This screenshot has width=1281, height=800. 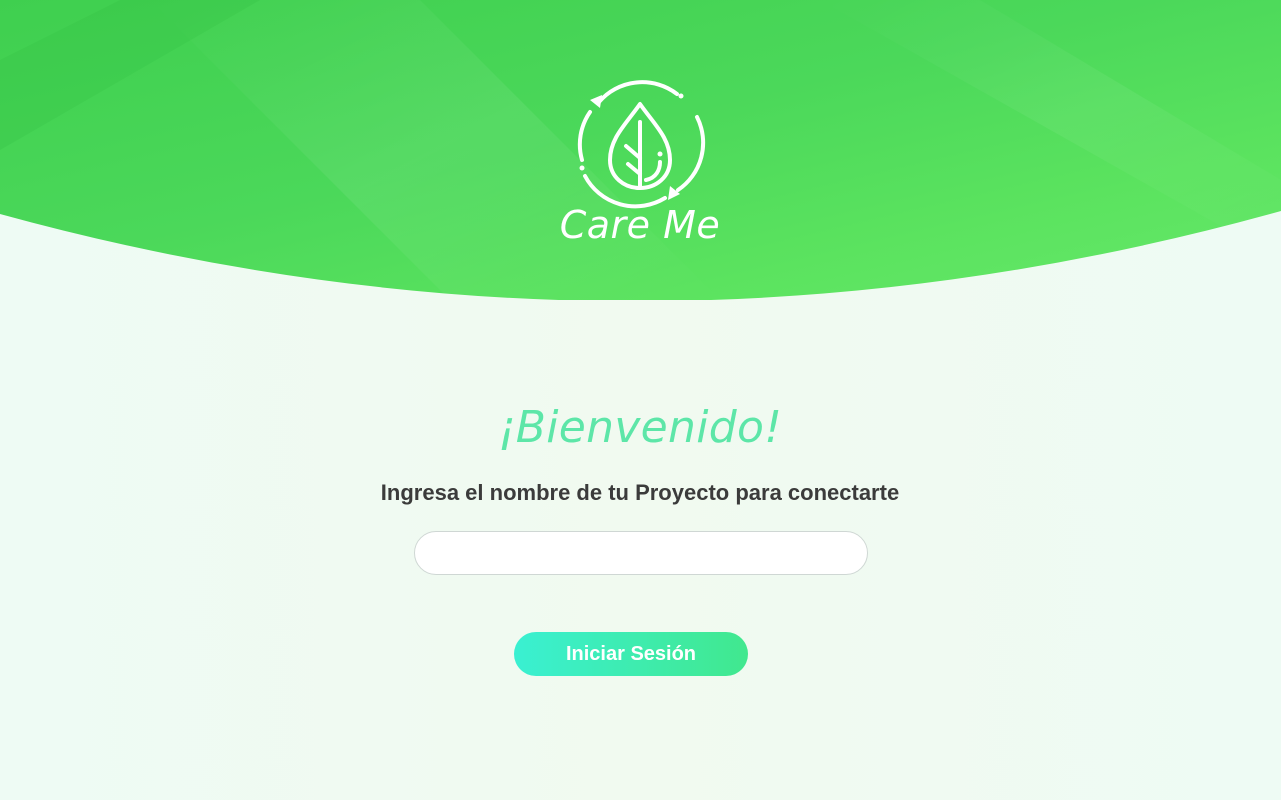 I want to click on recycle-leaf-icon, so click(x=641, y=144).